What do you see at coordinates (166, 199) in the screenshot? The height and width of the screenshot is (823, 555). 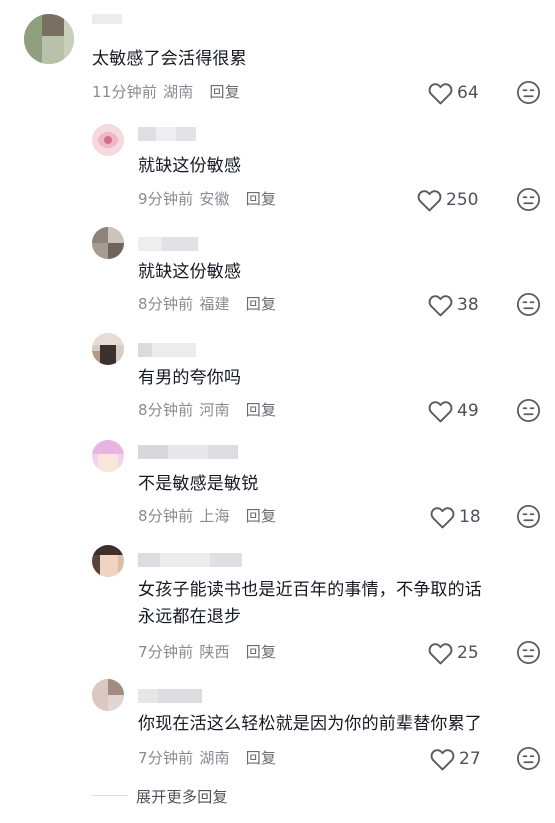 I see `comment-time: 9分钟前` at bounding box center [166, 199].